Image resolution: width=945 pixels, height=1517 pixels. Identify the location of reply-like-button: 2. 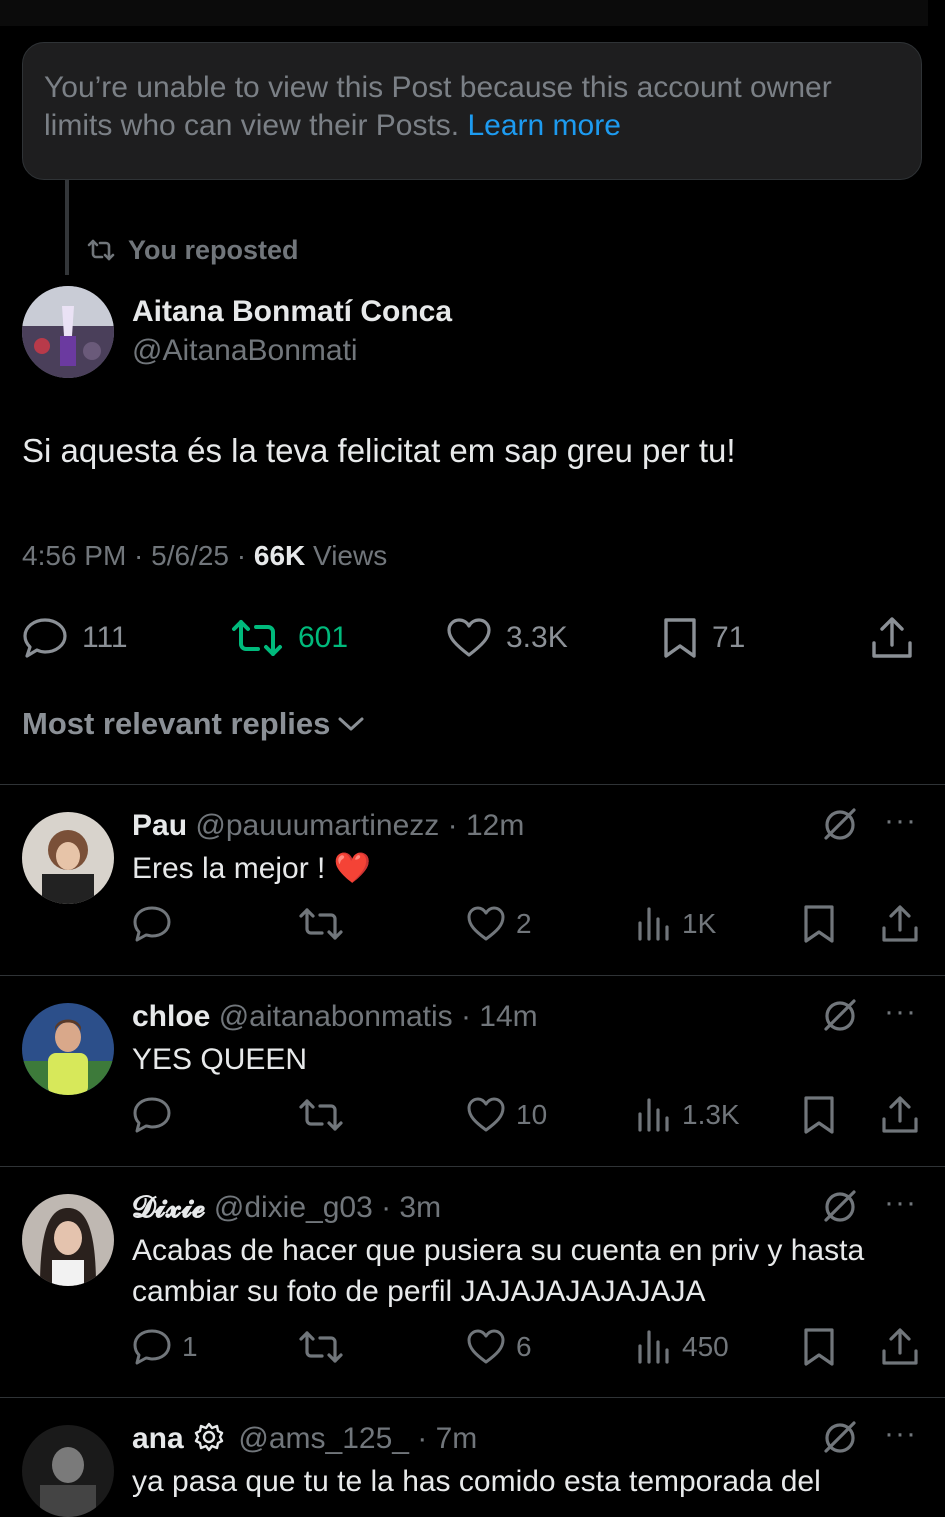
(499, 924).